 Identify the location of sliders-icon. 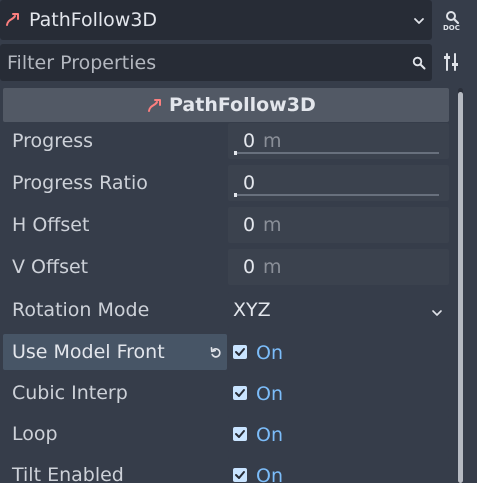
(451, 62).